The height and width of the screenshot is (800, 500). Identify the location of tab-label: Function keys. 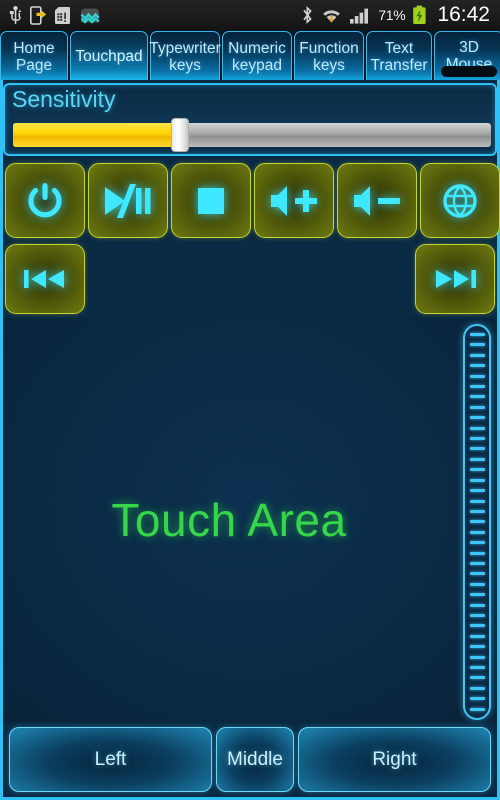
(329, 57).